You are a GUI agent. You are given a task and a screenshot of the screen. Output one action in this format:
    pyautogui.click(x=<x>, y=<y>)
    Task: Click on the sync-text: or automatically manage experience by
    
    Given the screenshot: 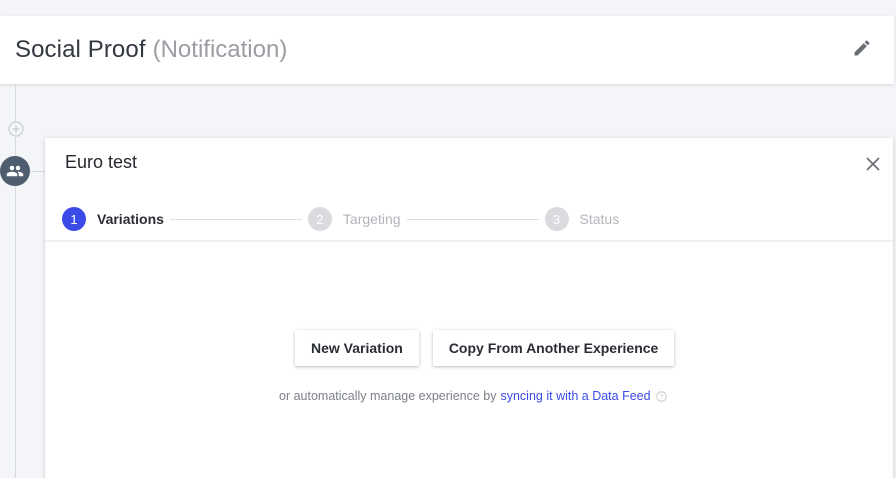 What is the action you would take?
    pyautogui.click(x=388, y=396)
    